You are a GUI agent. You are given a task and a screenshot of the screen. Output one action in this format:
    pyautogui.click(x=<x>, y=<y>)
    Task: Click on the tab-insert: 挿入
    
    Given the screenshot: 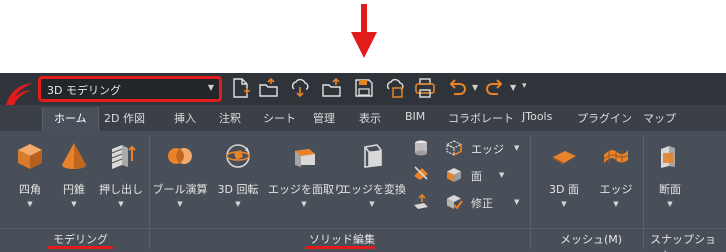 What is the action you would take?
    pyautogui.click(x=185, y=118)
    